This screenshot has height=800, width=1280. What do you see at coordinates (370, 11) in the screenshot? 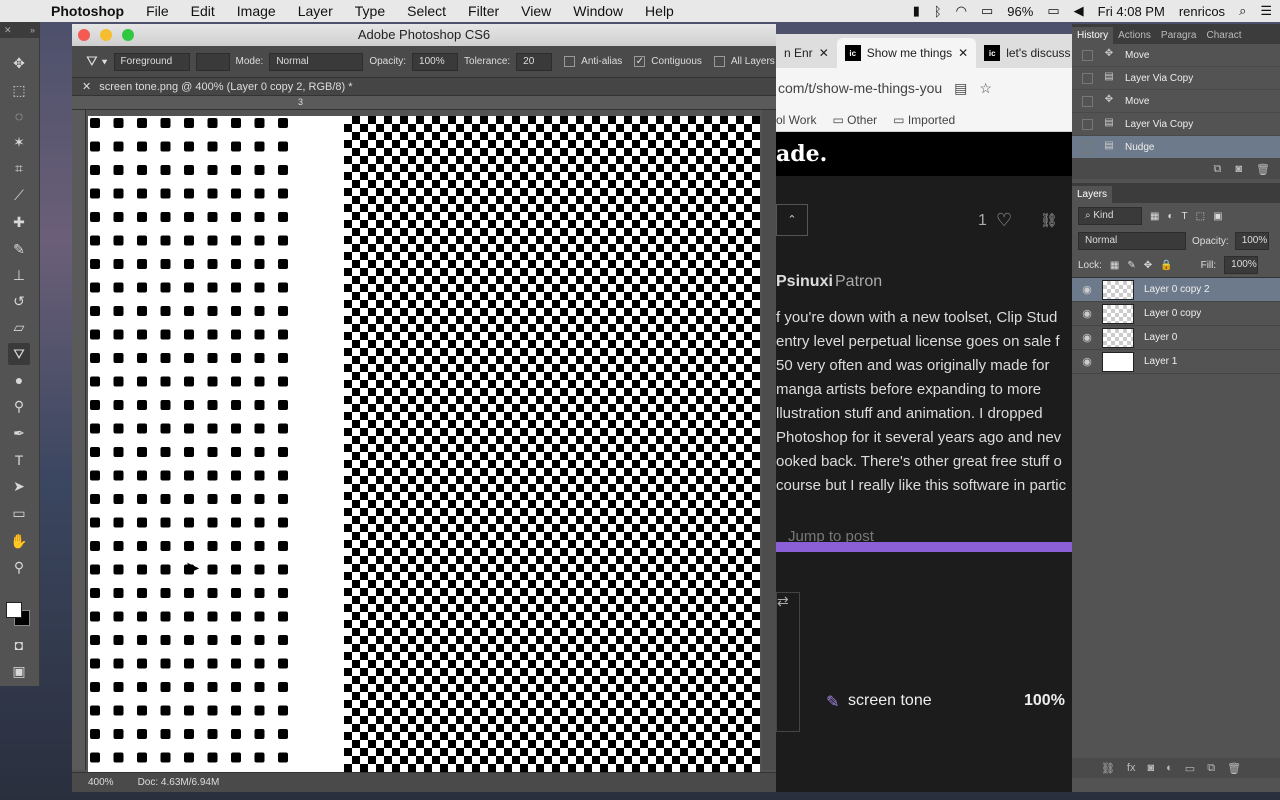
I see `menu-type: Type` at bounding box center [370, 11].